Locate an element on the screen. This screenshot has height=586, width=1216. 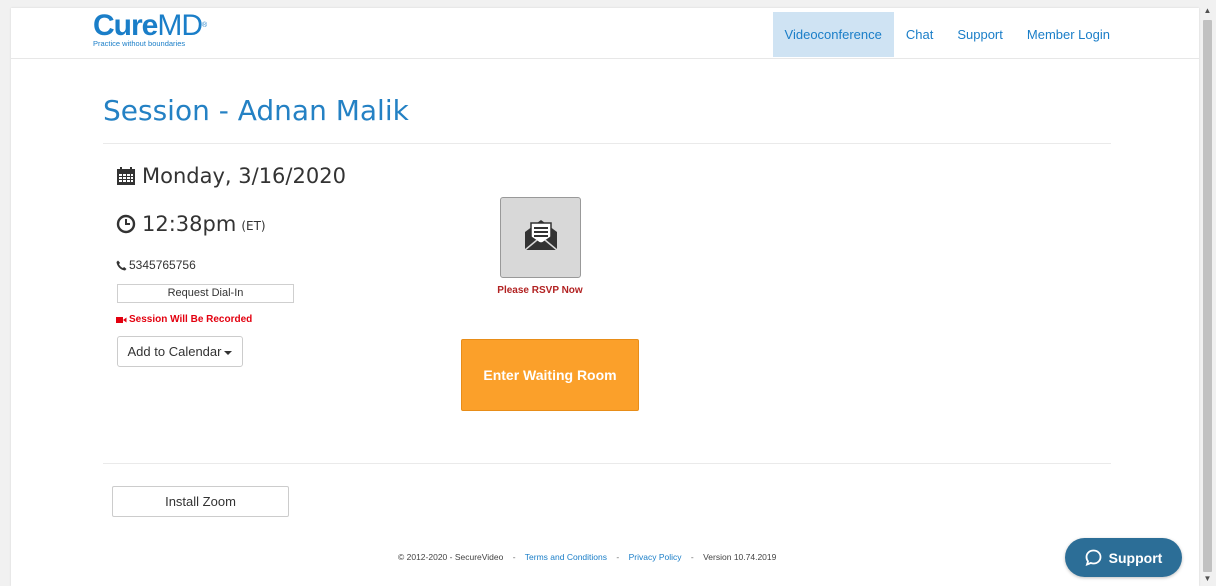
page-title: Session - Adnan Malik is located at coordinates (256, 110).